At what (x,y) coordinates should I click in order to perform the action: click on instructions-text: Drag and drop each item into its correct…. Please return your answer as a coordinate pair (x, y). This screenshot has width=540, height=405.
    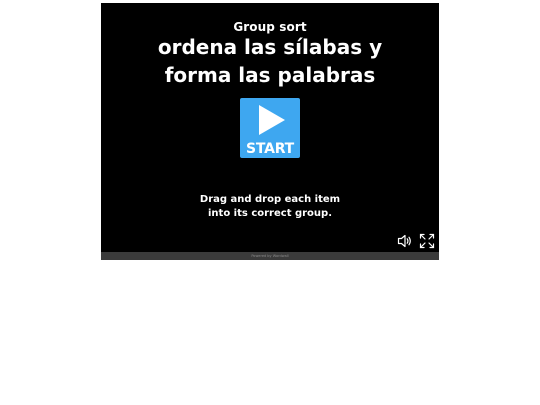
    Looking at the image, I should click on (270, 207).